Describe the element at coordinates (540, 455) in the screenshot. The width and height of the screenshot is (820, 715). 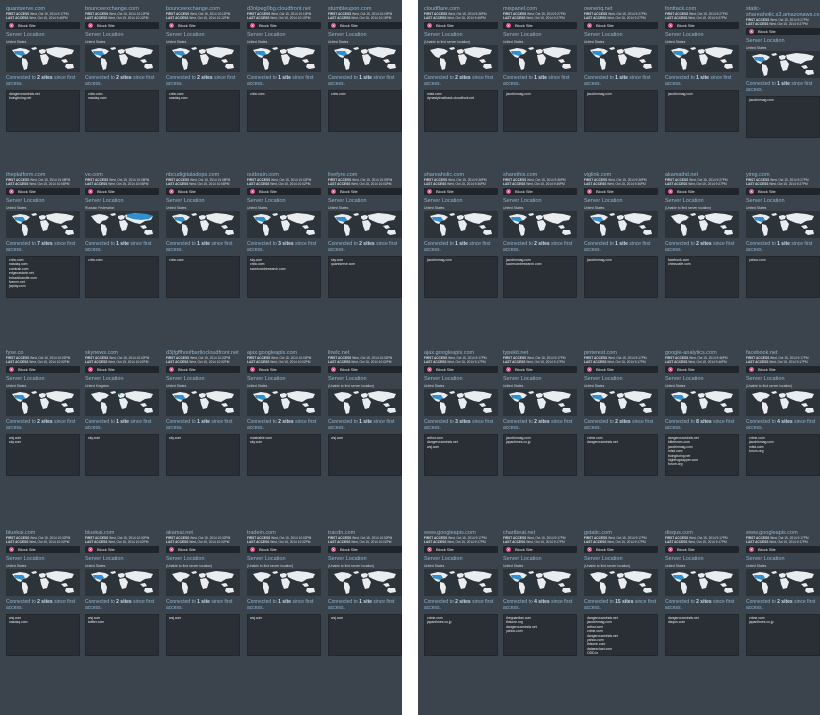
I see `connected-sites-list: jacobinmag.com japantimes.co.jp` at that location.